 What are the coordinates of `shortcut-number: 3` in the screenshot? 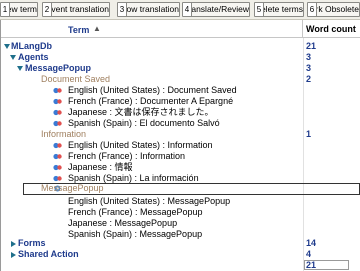 It's located at (122, 9).